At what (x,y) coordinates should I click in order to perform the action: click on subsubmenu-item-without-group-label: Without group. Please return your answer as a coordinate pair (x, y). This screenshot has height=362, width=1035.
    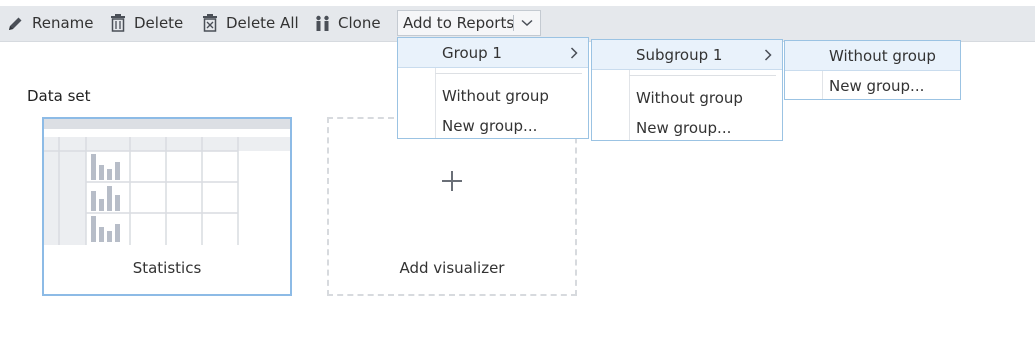
    Looking at the image, I should click on (882, 55).